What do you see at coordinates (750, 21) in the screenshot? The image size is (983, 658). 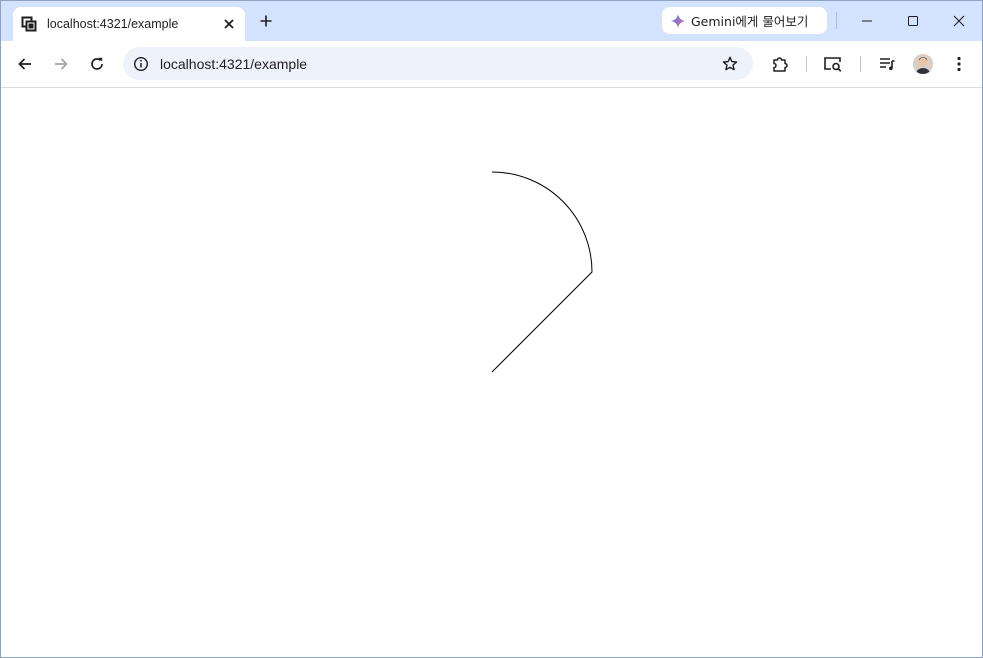 I see `gemini-label: Gemini에게 물어보기` at bounding box center [750, 21].